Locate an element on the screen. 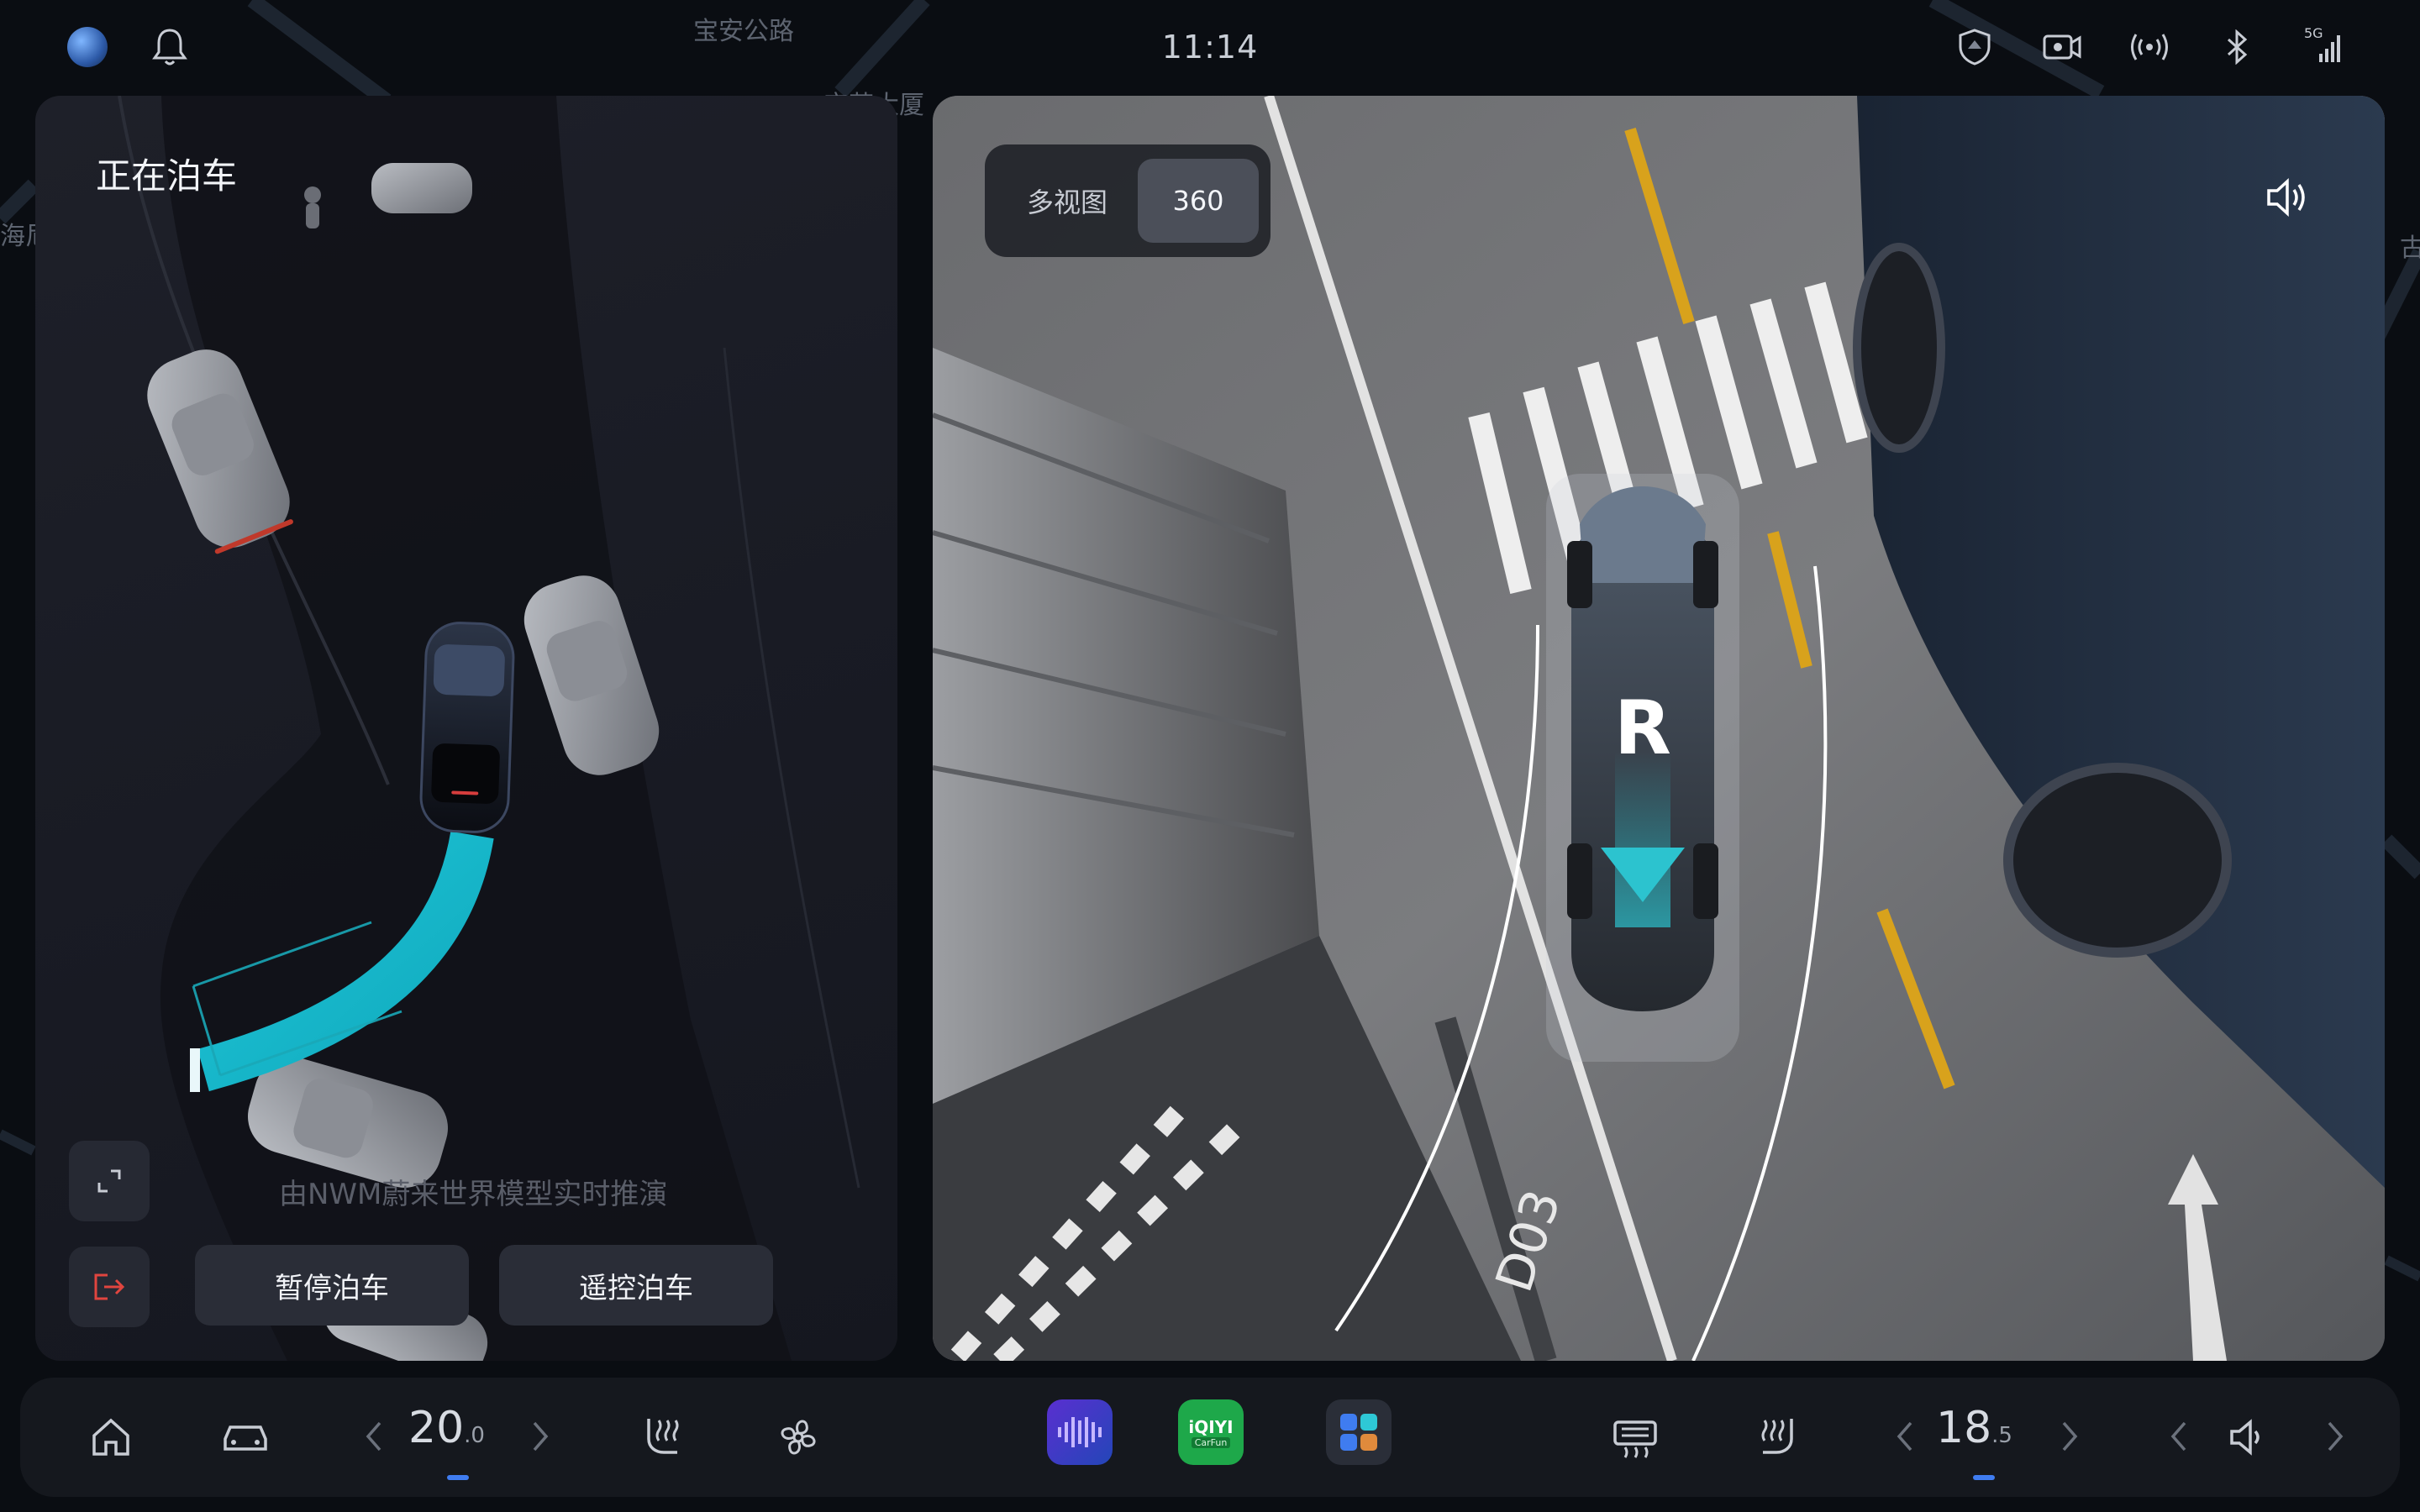  seat-heat-right-button is located at coordinates (1776, 1437).